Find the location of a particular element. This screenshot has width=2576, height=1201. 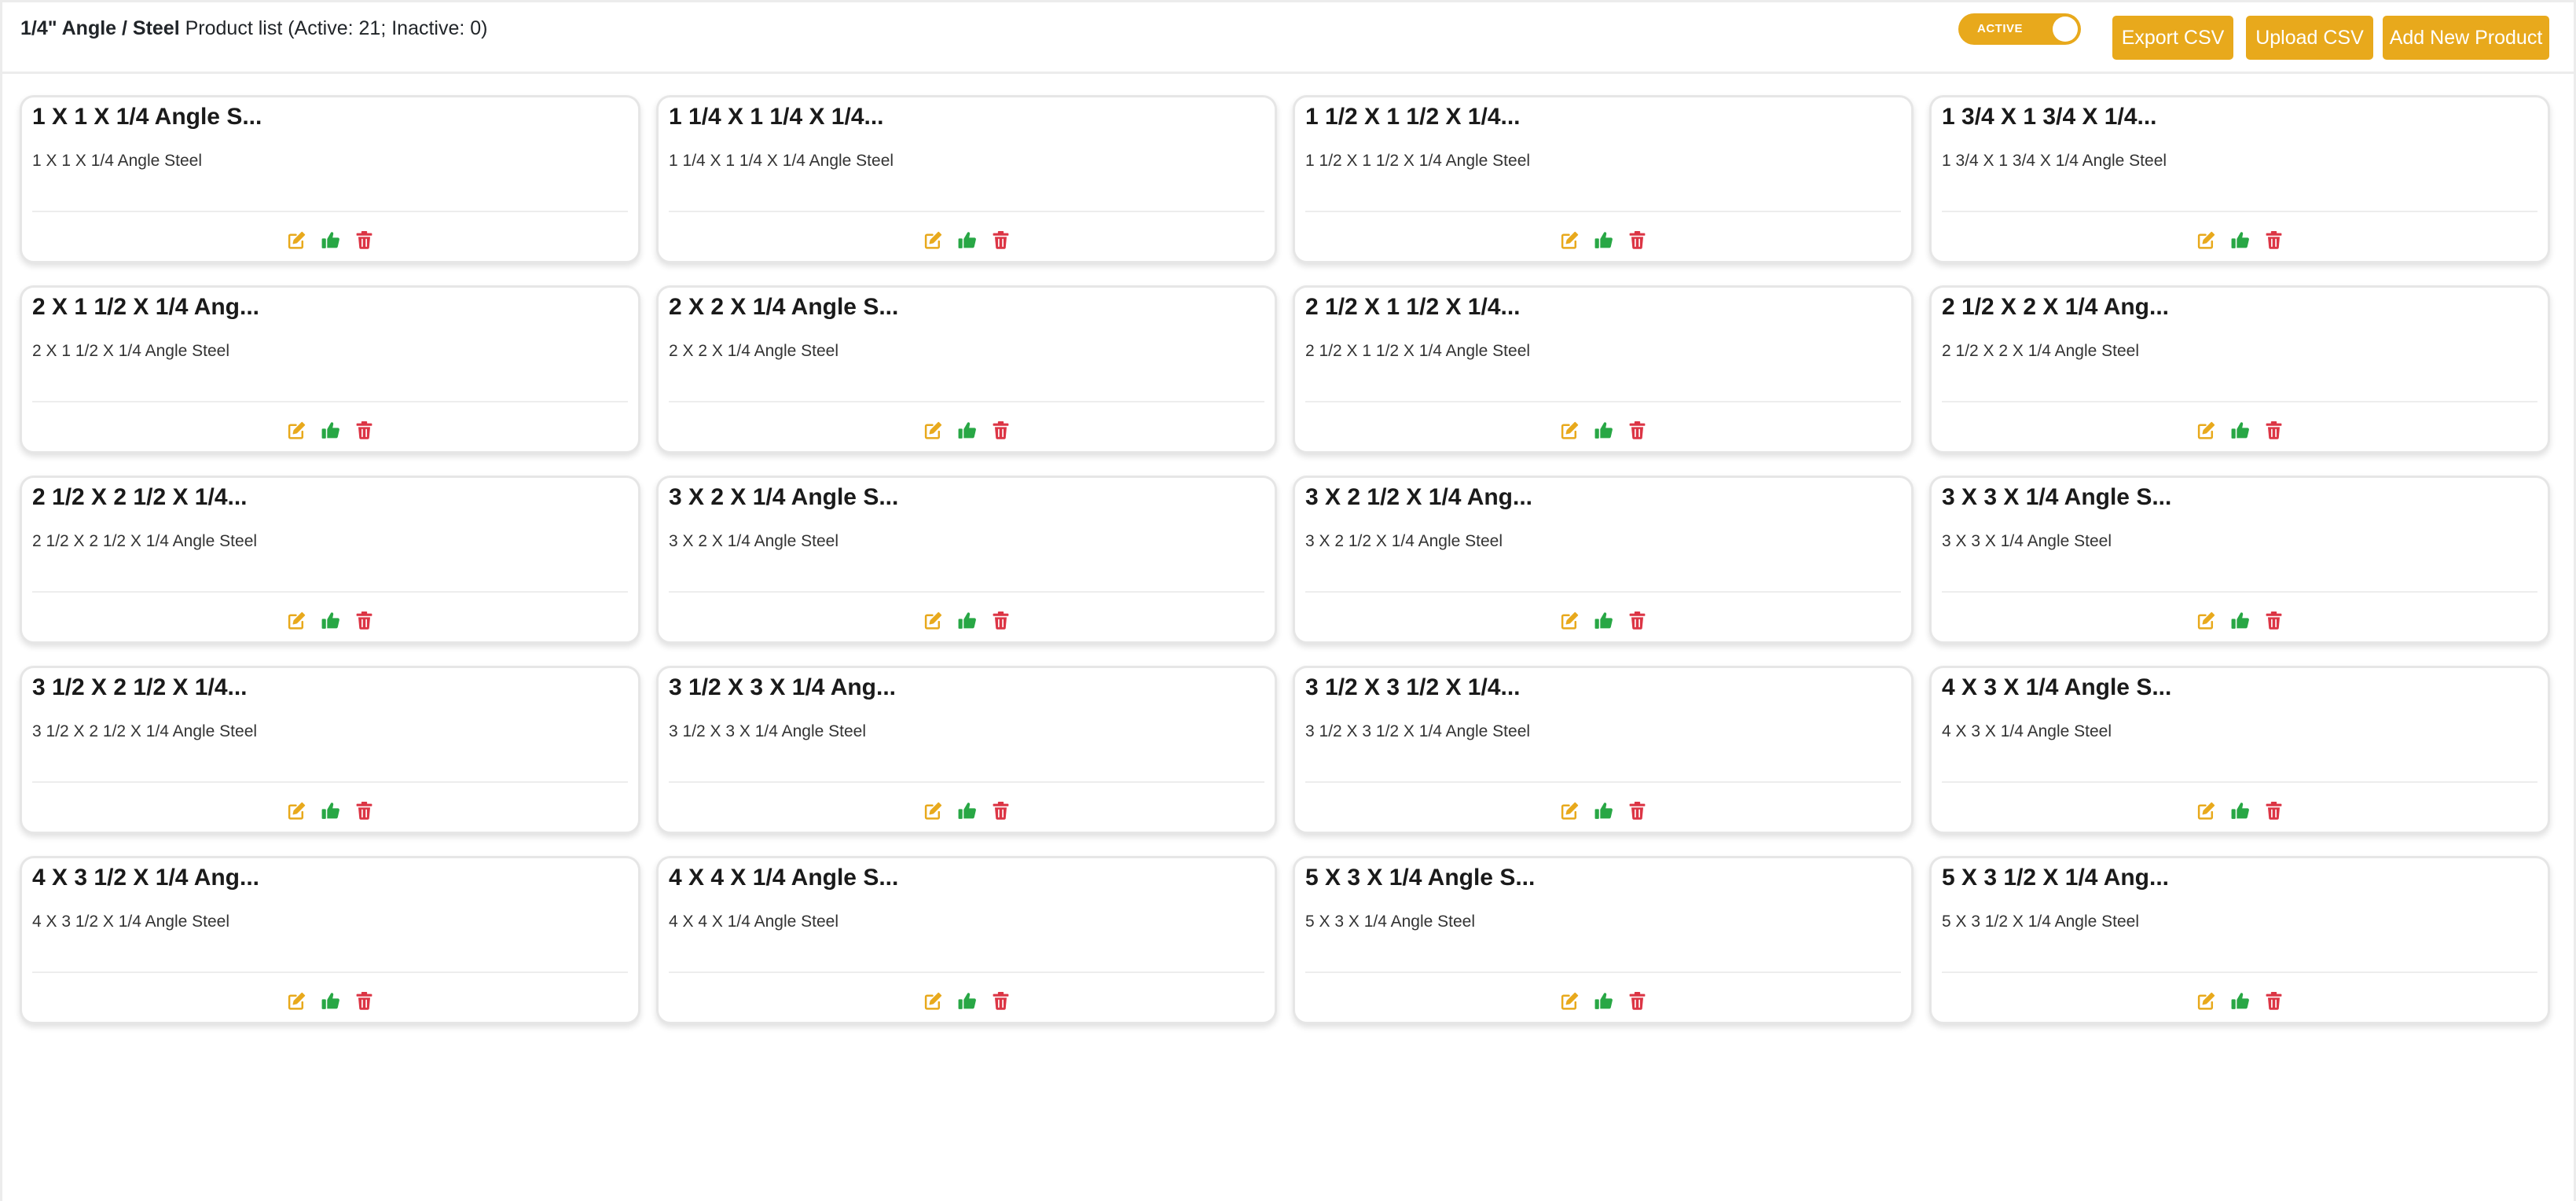

toggle-label: ACTIVE is located at coordinates (2000, 28).